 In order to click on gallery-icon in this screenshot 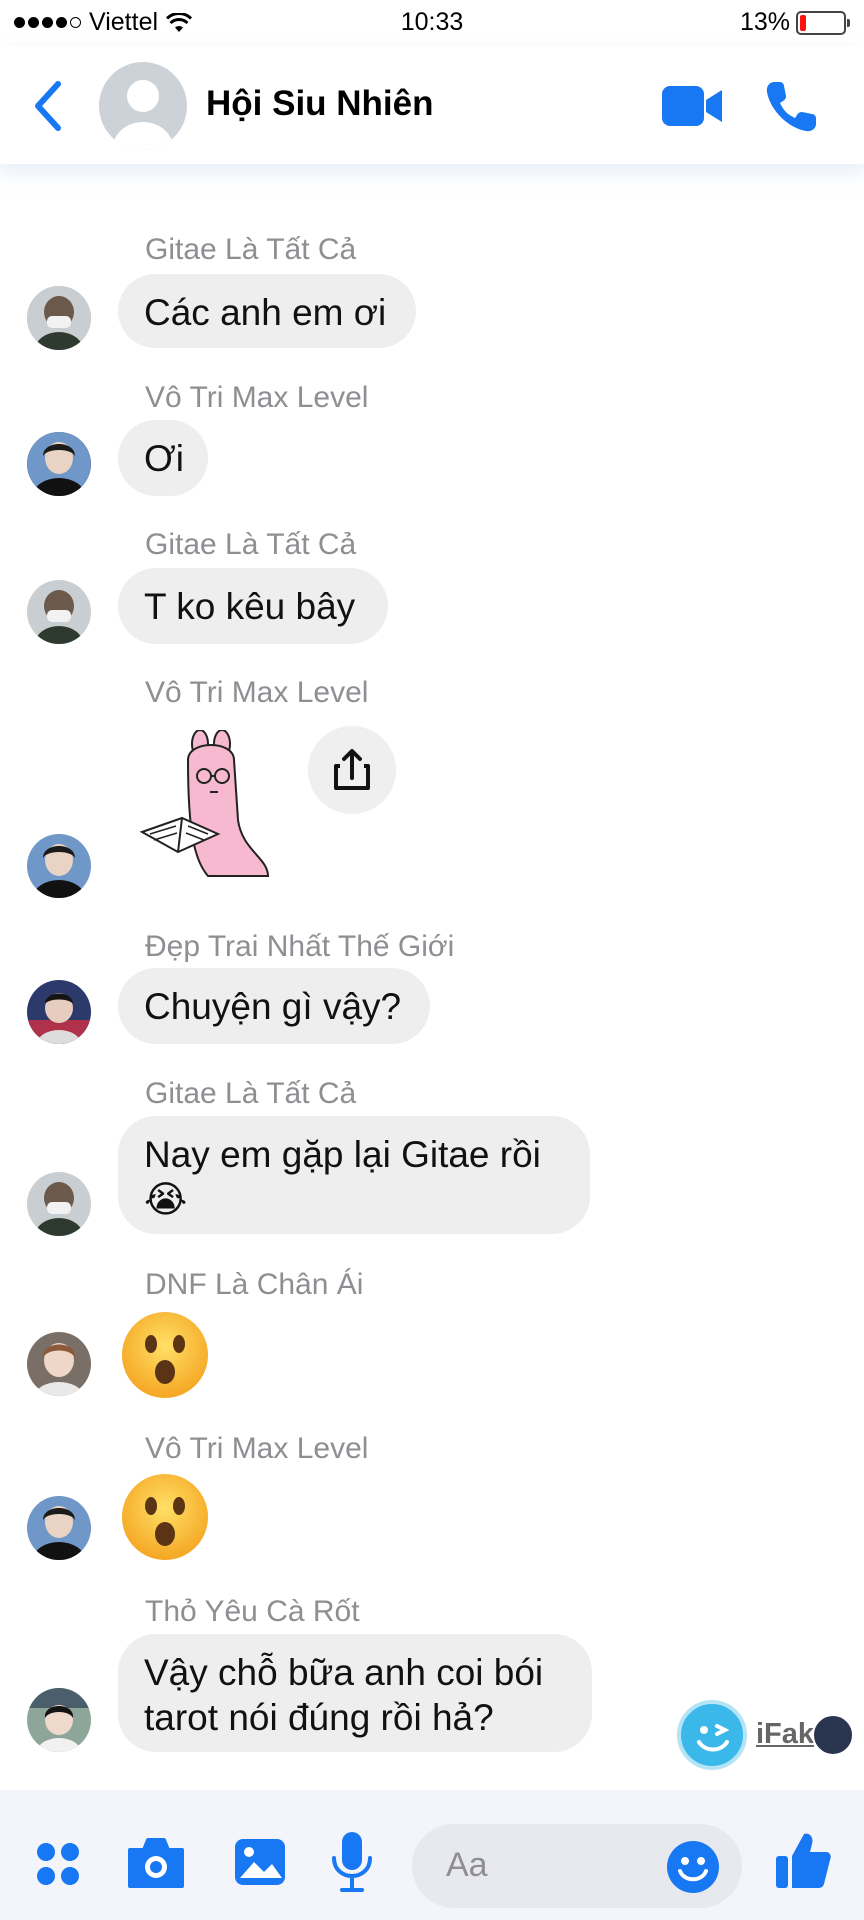, I will do `click(260, 1862)`.